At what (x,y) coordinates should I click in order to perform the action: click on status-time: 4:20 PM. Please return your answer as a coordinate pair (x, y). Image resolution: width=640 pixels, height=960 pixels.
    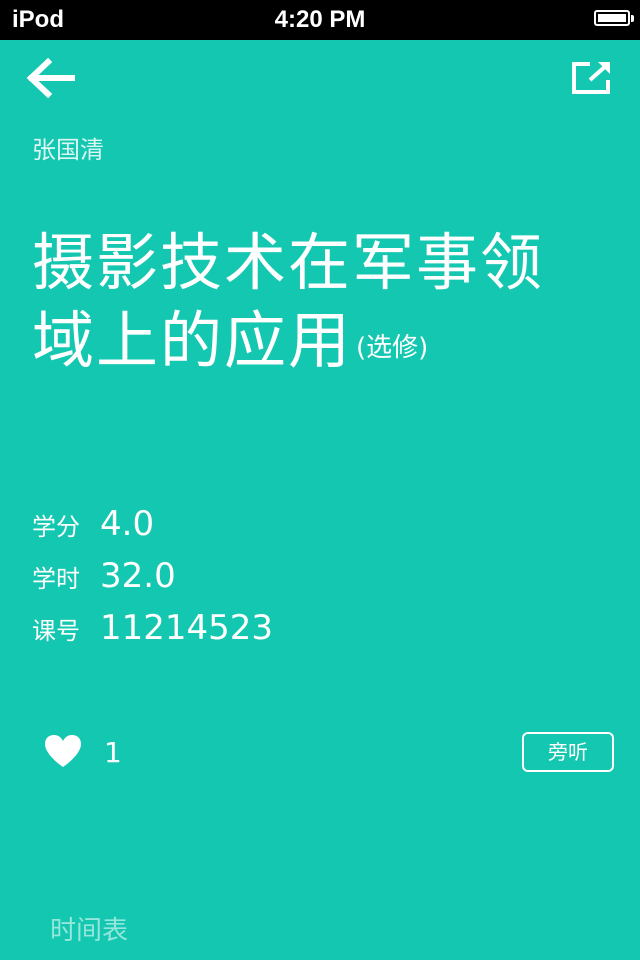
    Looking at the image, I should click on (320, 19).